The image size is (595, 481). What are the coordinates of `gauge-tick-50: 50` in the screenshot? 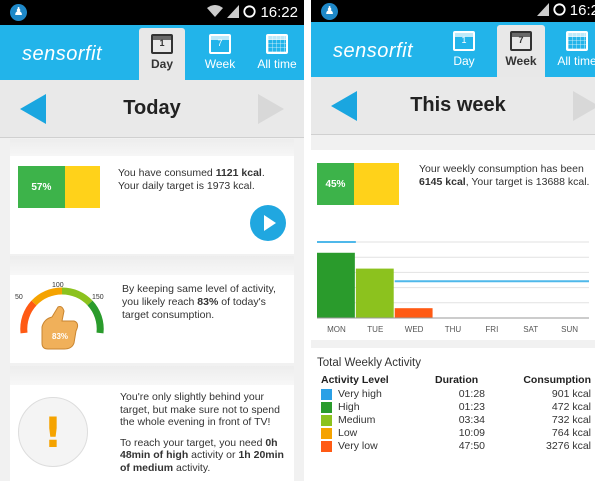 It's located at (19, 297).